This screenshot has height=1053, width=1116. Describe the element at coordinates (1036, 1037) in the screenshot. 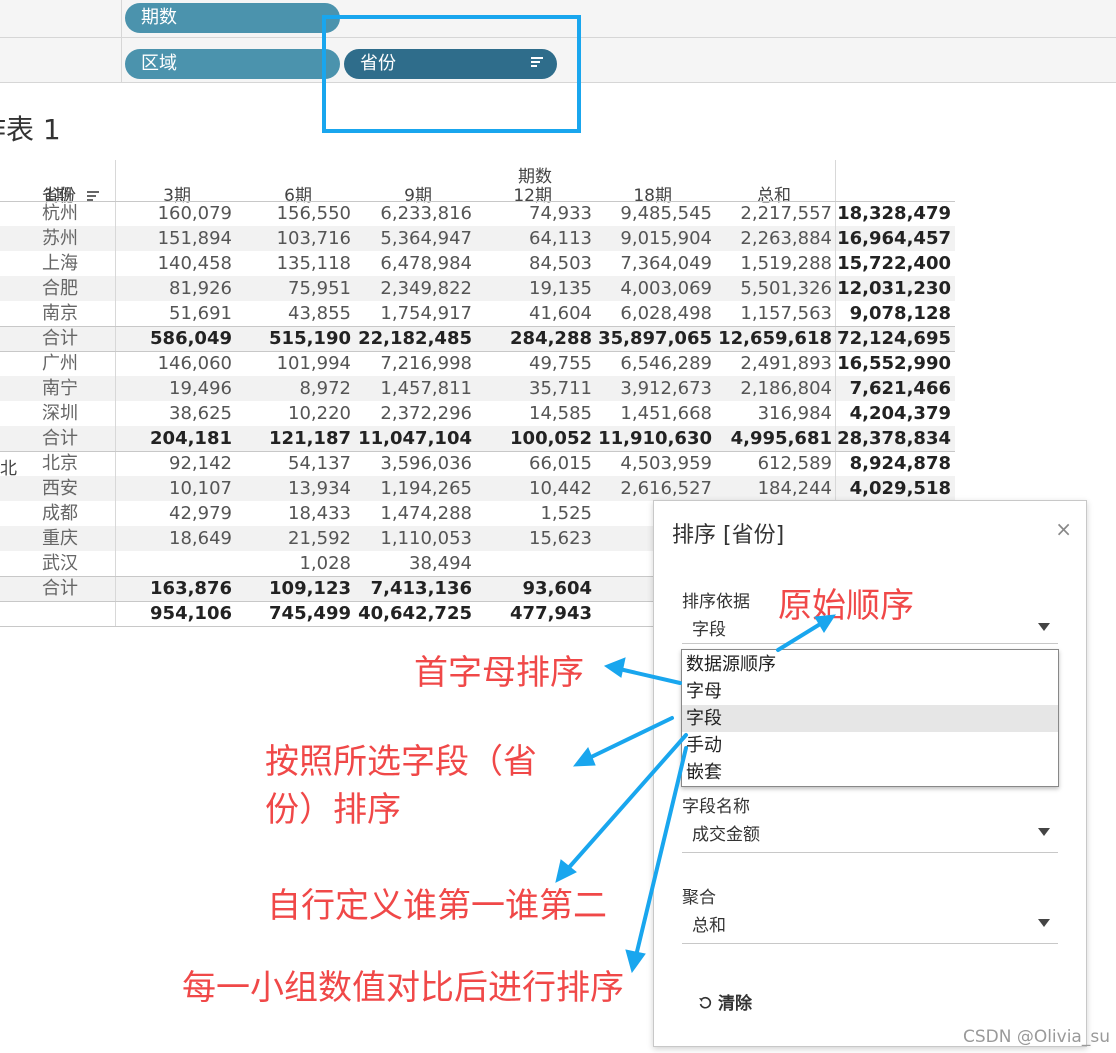

I see `watermark: CSDN @Olivia_su` at that location.